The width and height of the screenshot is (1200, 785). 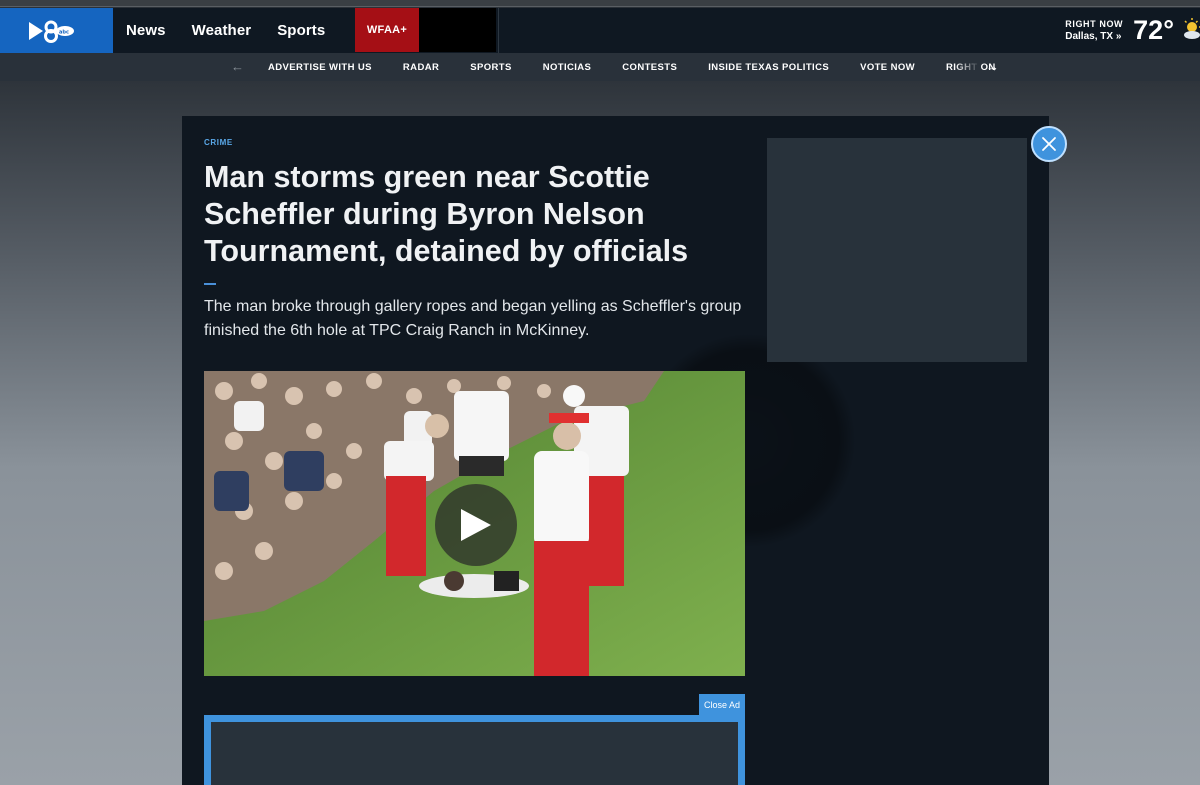 What do you see at coordinates (897, 250) in the screenshot?
I see `right-ad-slot` at bounding box center [897, 250].